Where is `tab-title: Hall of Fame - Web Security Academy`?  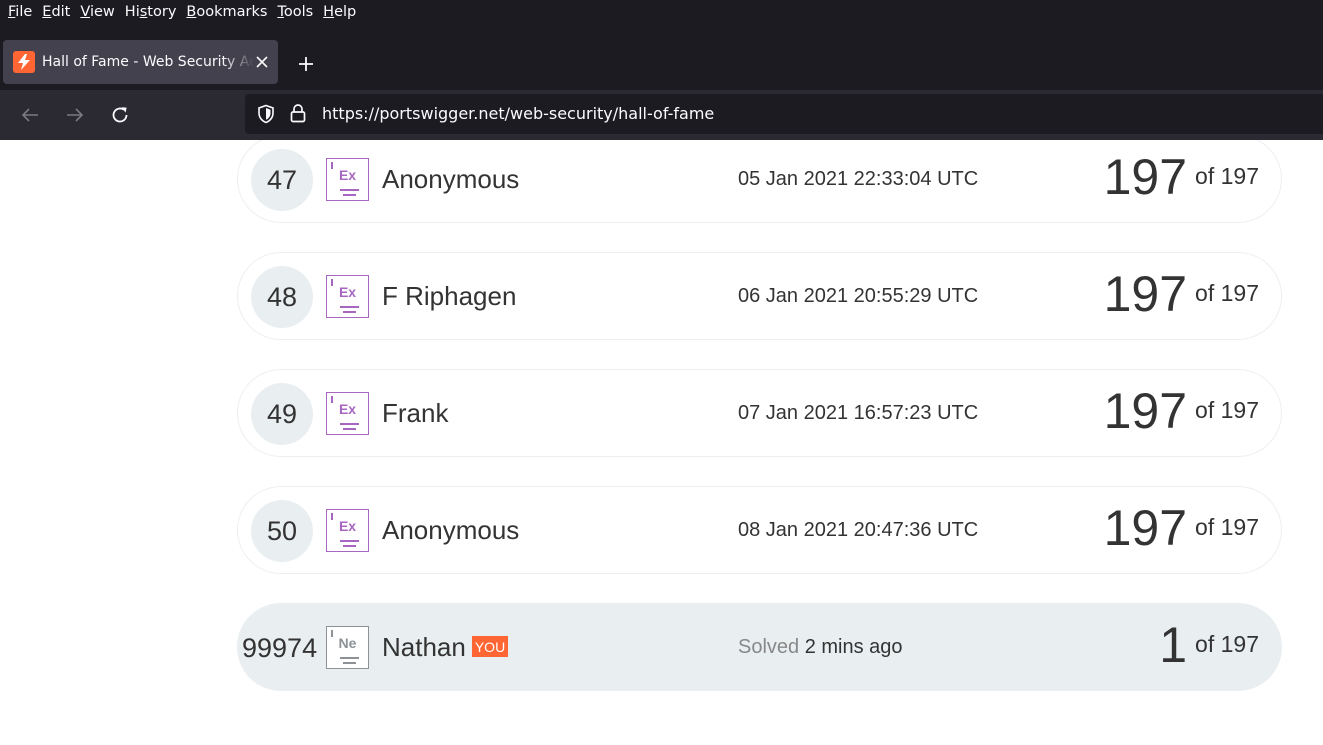 tab-title: Hall of Fame - Web Security Academy is located at coordinates (148, 62).